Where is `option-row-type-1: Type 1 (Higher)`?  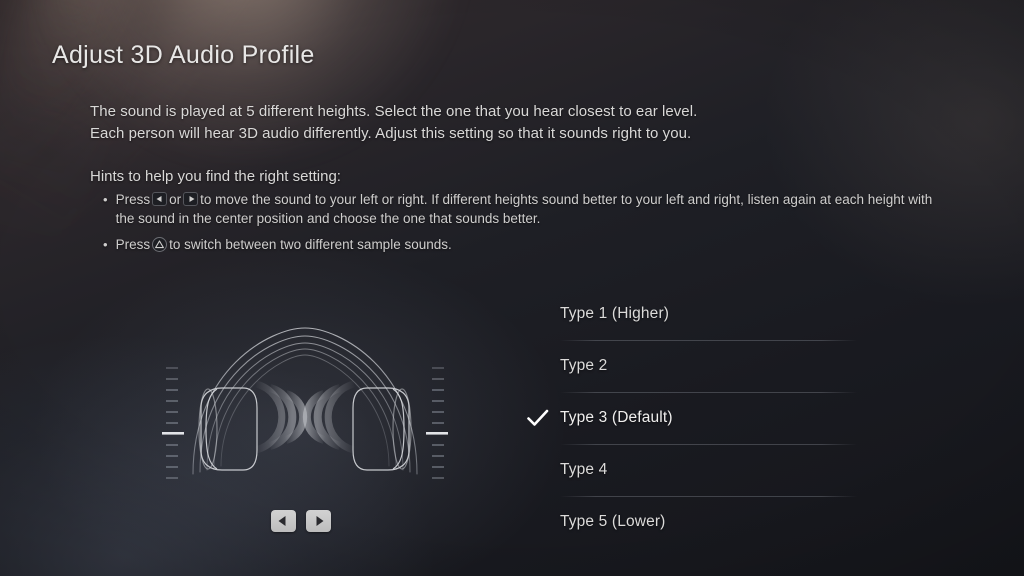
option-row-type-1: Type 1 (Higher) is located at coordinates (692, 314).